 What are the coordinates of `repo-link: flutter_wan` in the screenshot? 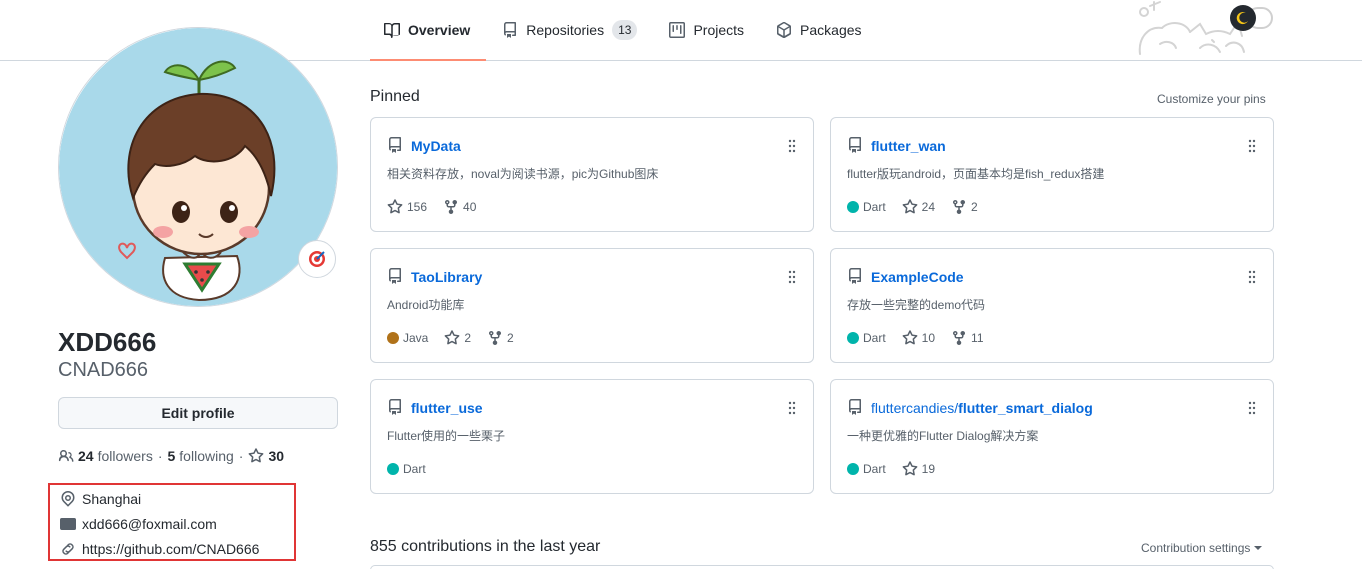 It's located at (908, 146).